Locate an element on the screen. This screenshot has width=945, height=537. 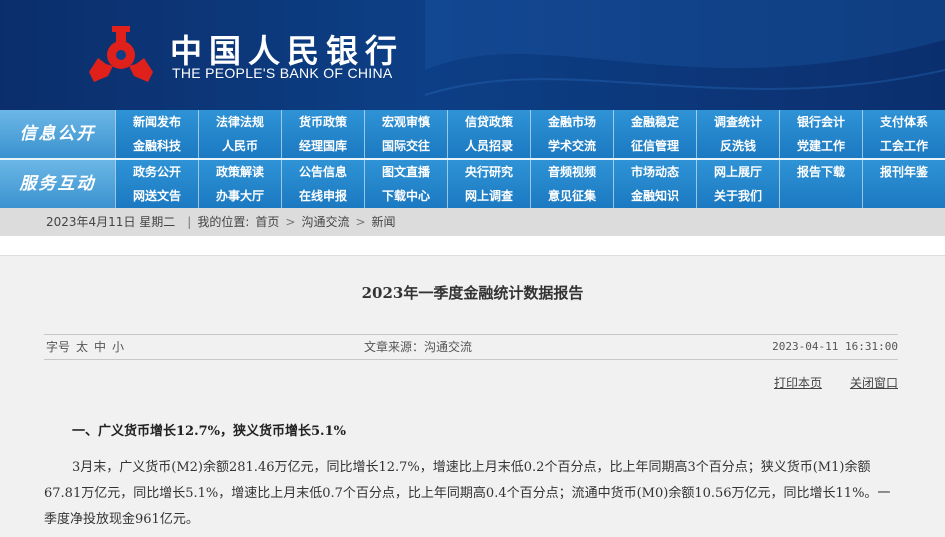
location-label: 我的位置: is located at coordinates (223, 222).